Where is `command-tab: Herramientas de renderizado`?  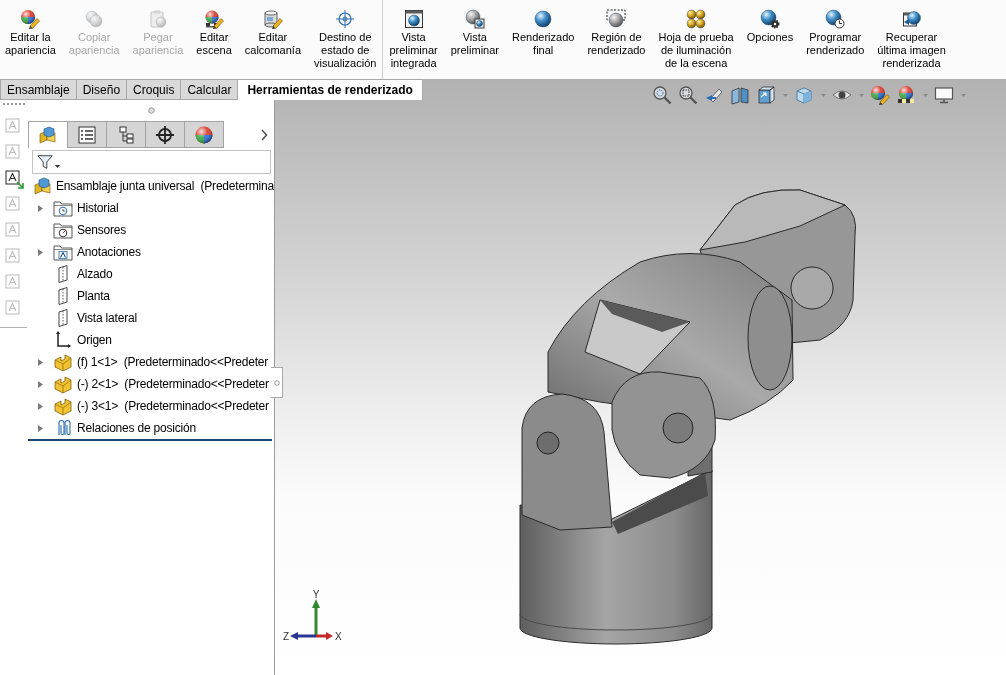
command-tab: Herramientas de renderizado is located at coordinates (330, 89).